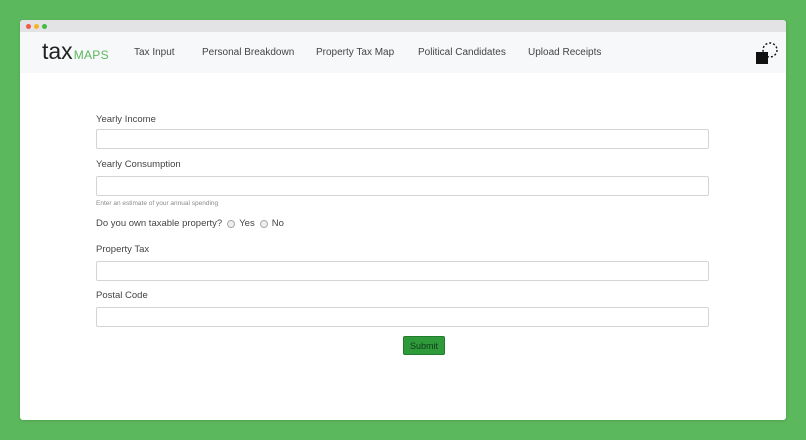 Image resolution: width=806 pixels, height=440 pixels. I want to click on maximize-icon, so click(44, 26).